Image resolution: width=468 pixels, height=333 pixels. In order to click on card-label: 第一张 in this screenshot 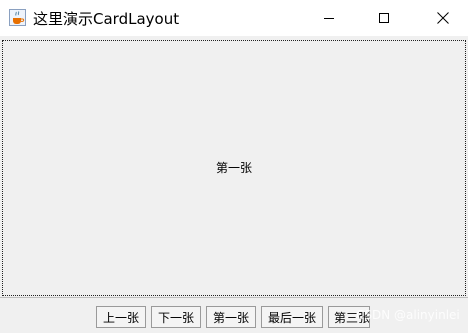, I will do `click(233, 168)`.